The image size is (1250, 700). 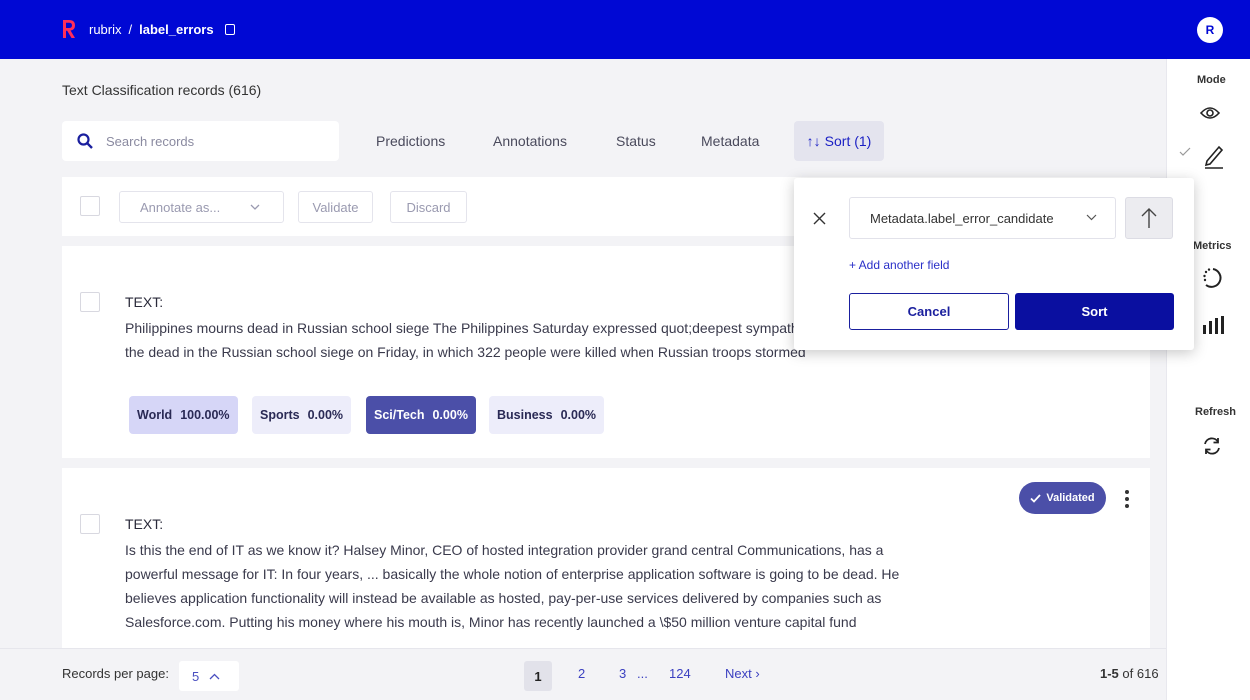 I want to click on arrow-up-icon, so click(x=1149, y=218).